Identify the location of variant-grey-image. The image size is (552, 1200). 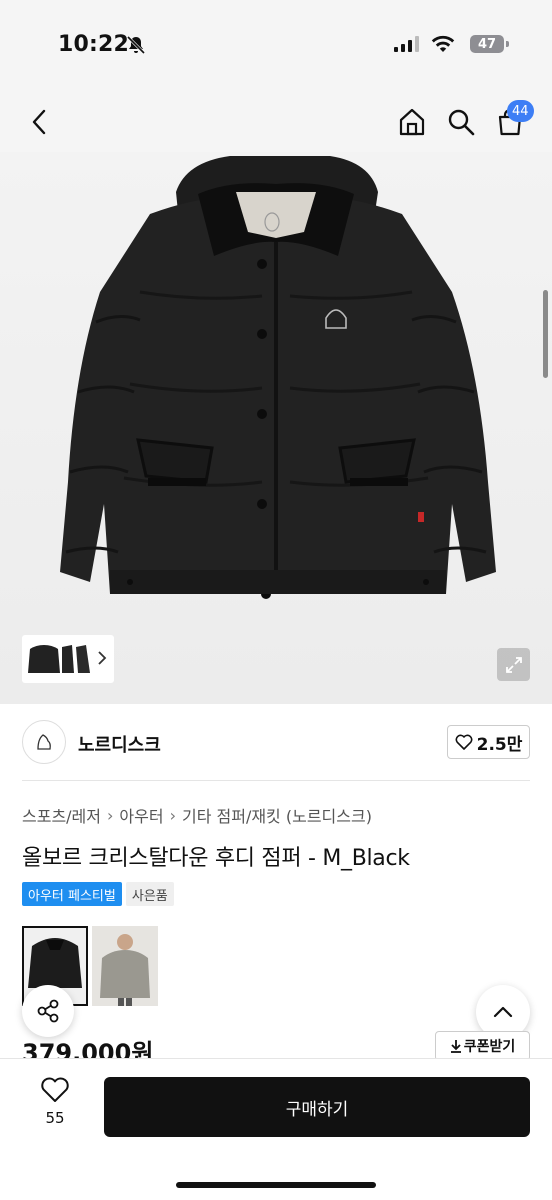
(125, 966).